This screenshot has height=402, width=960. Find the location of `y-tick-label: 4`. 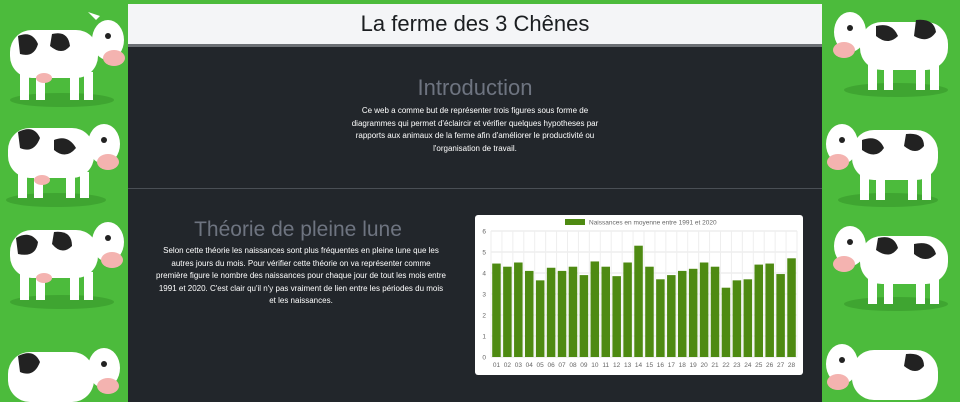

y-tick-label: 4 is located at coordinates (484, 274).